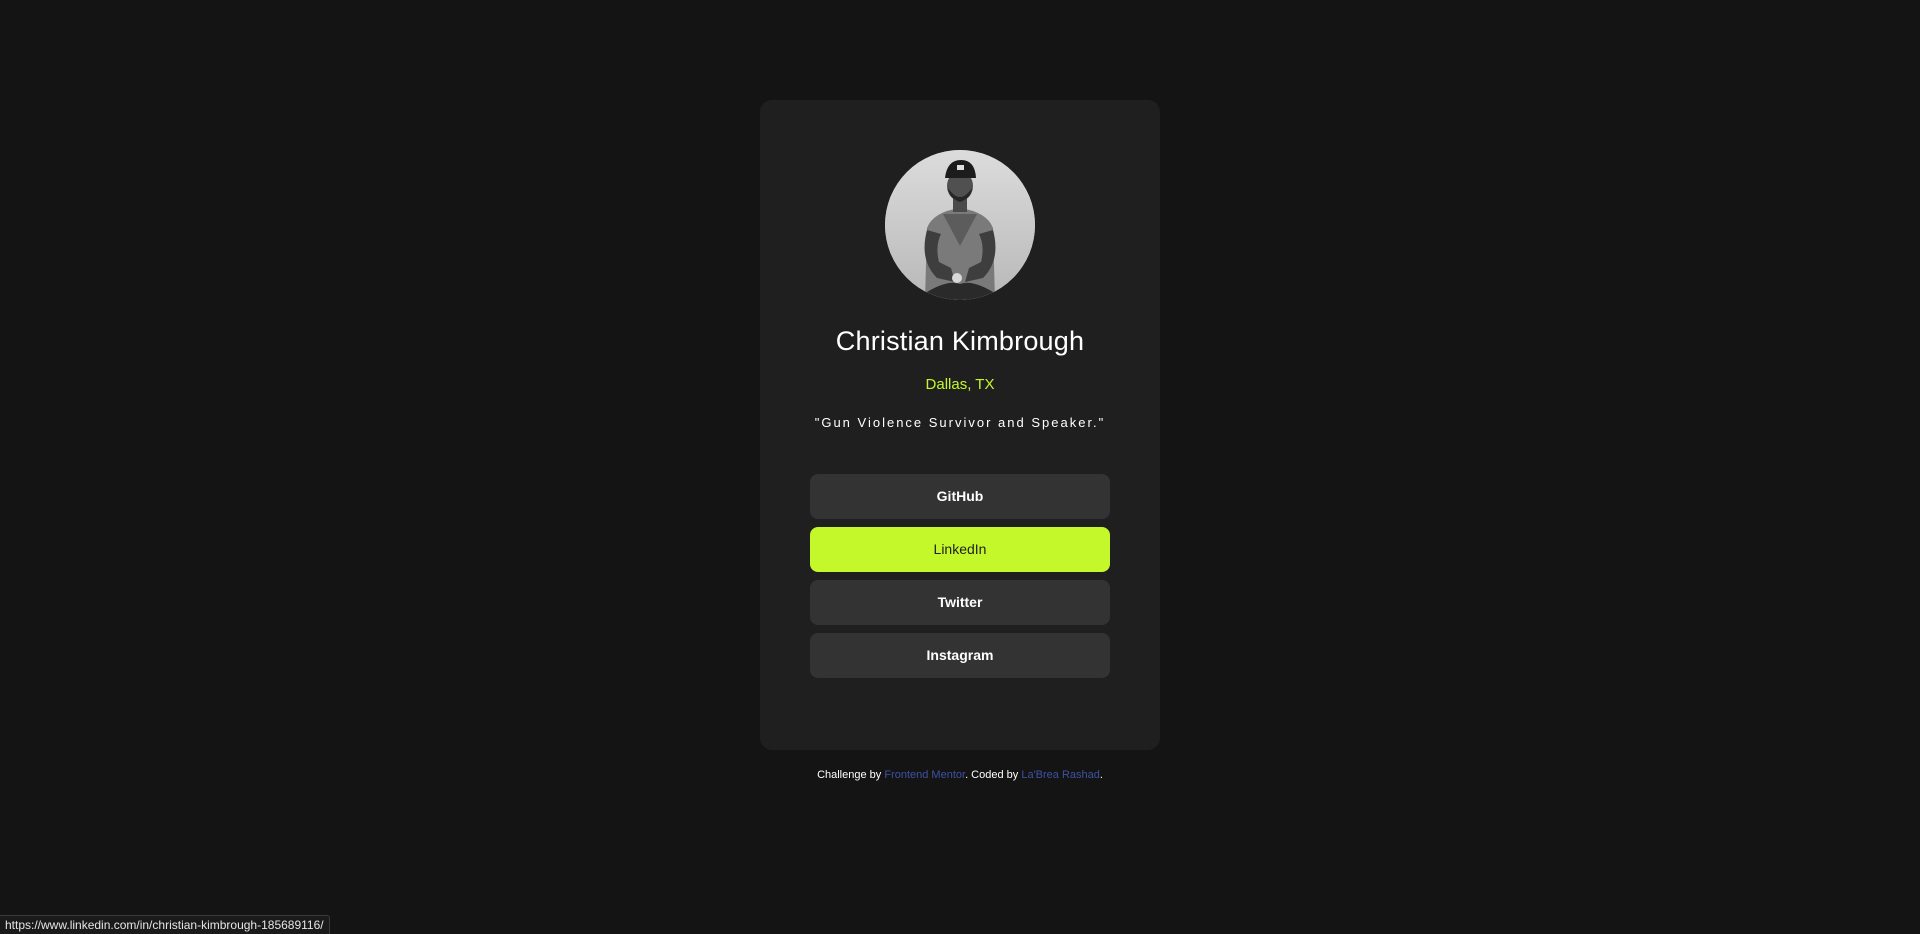 The image size is (1920, 934). Describe the element at coordinates (924, 775) in the screenshot. I see `frontend-mentor-link: Frontend Mentor` at that location.